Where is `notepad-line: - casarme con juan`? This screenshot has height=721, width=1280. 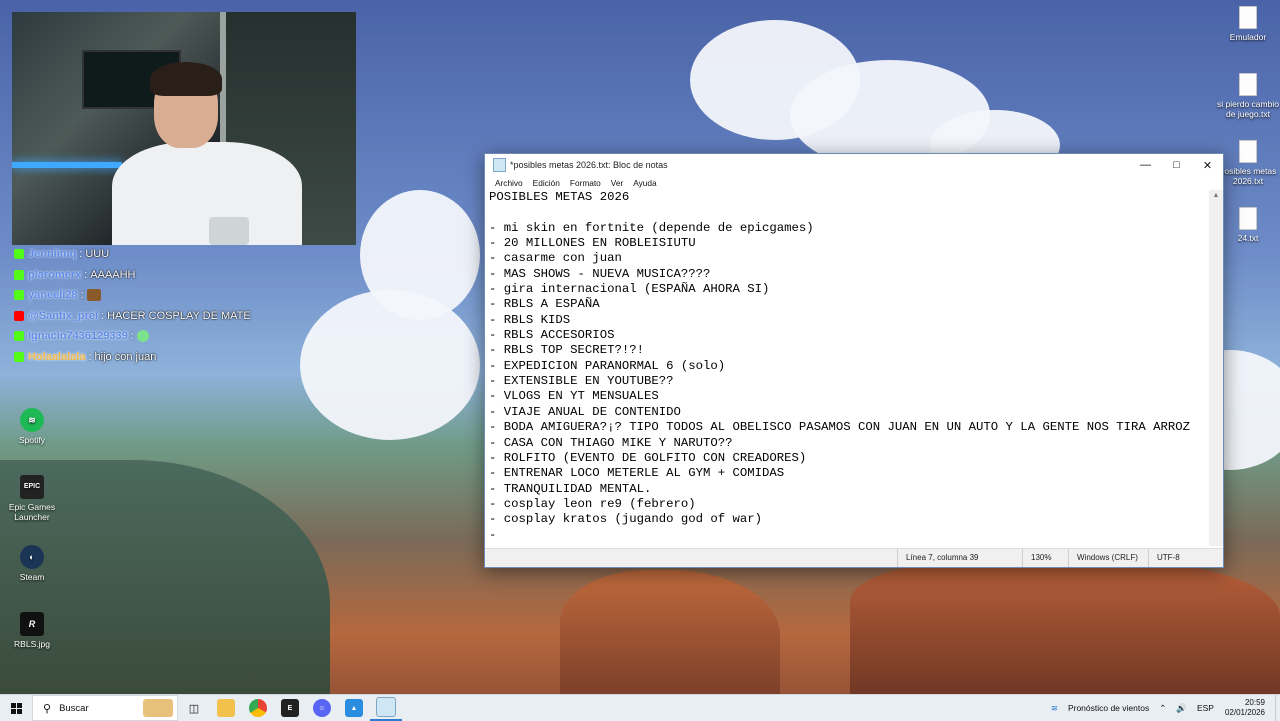 notepad-line: - casarme con juan is located at coordinates (555, 258).